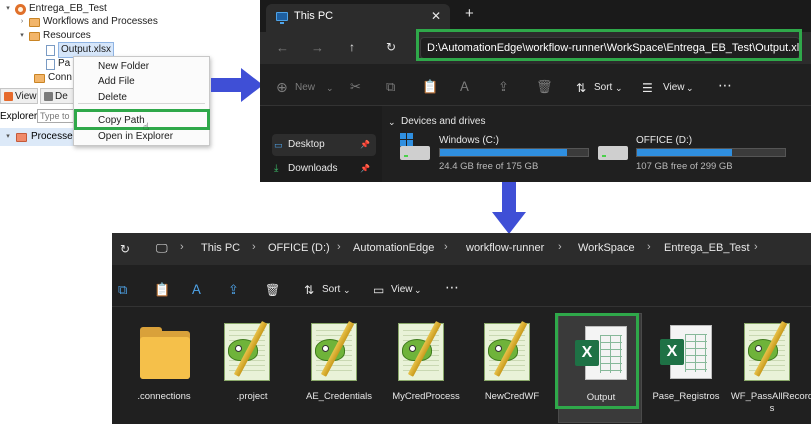 This screenshot has width=811, height=424. Describe the element at coordinates (57, 116) in the screenshot. I see `filter-input: Type to` at that location.